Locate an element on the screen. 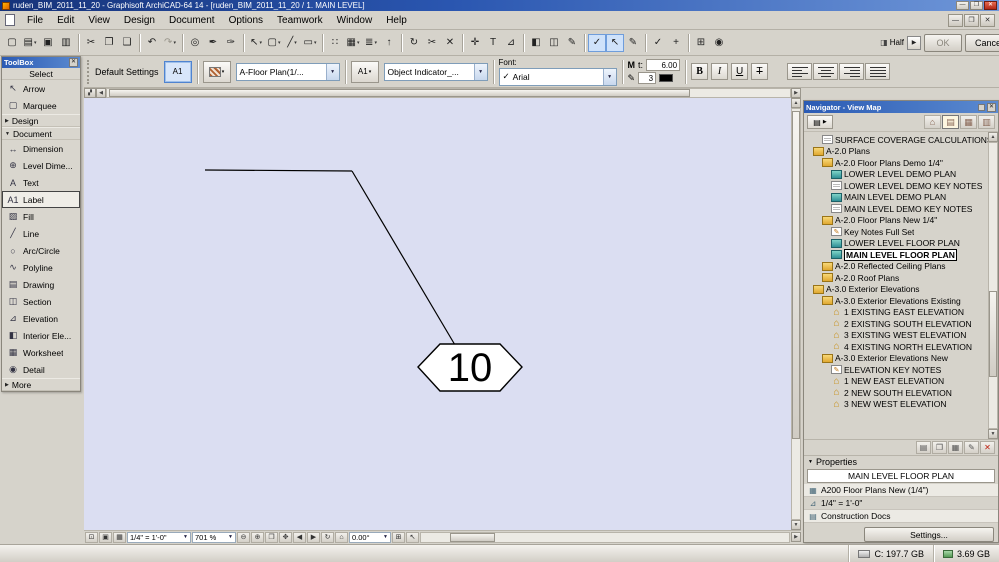 This screenshot has width=999, height=562. arrow-tool-button: ↖ ▾ is located at coordinates (256, 43).